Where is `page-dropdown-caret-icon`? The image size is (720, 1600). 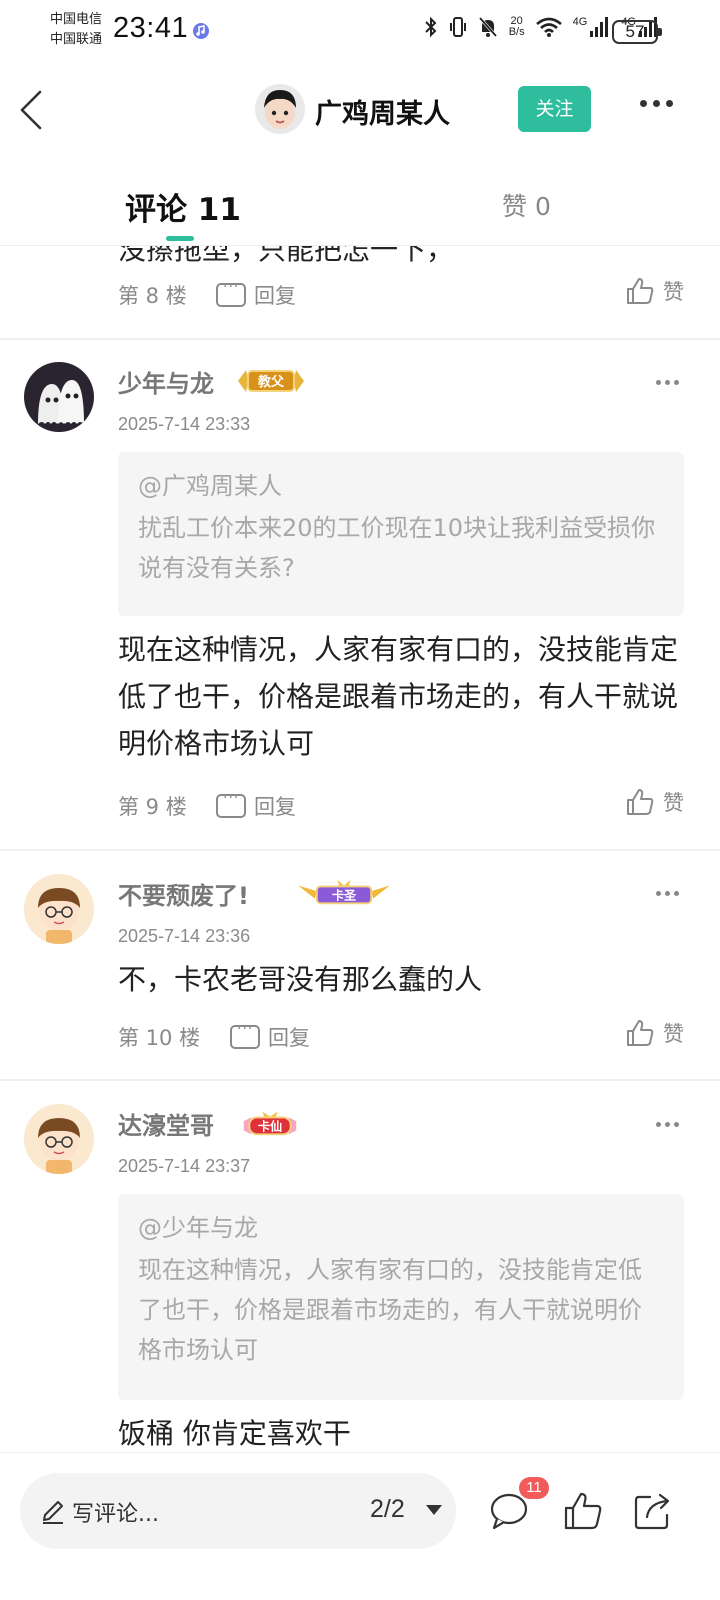
page-dropdown-caret-icon is located at coordinates (434, 1510).